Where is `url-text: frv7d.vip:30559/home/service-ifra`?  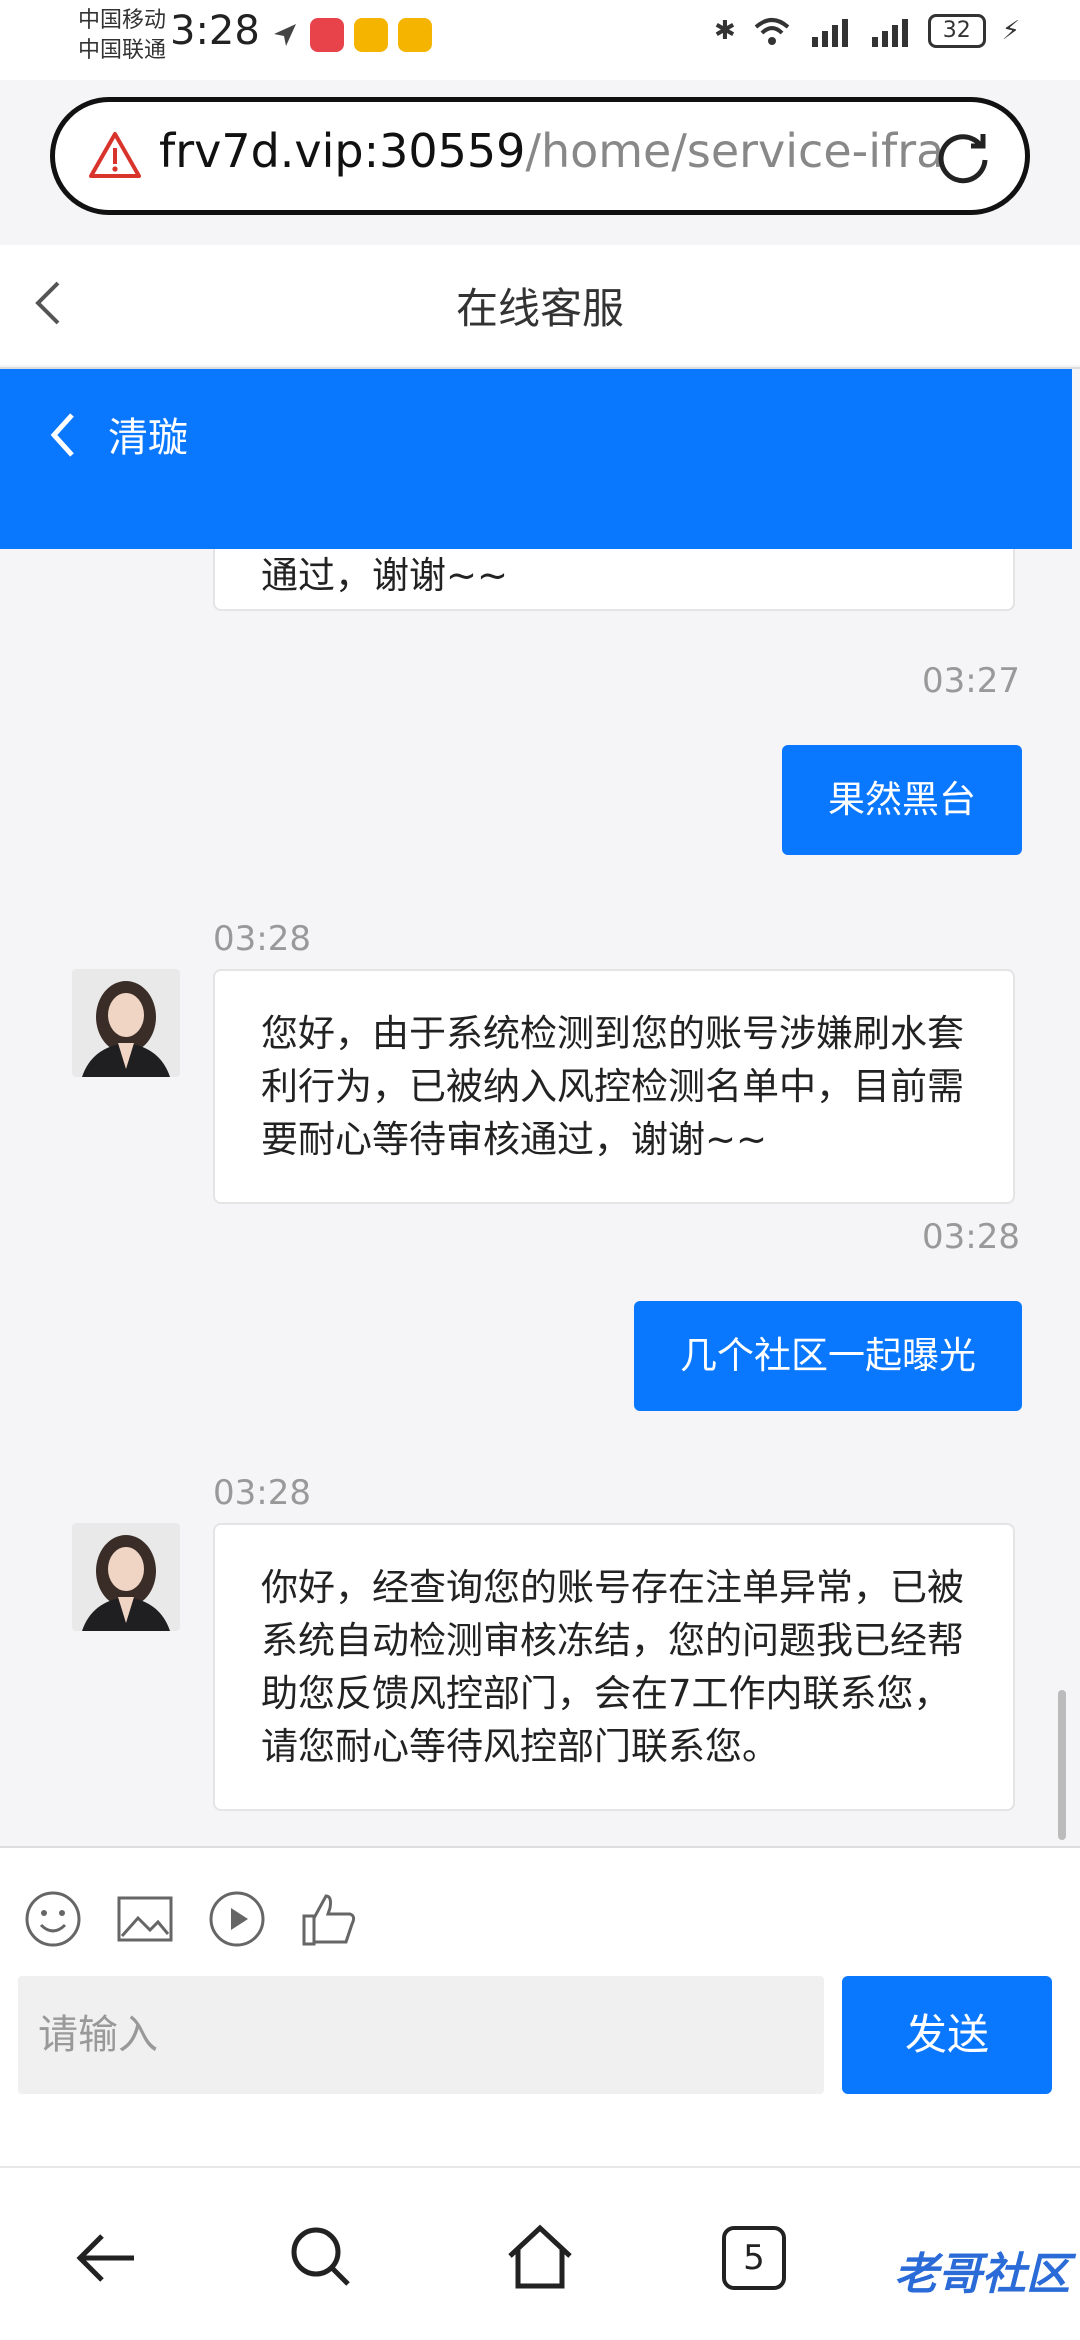
url-text: frv7d.vip:30559/home/service-ifra is located at coordinates (554, 151).